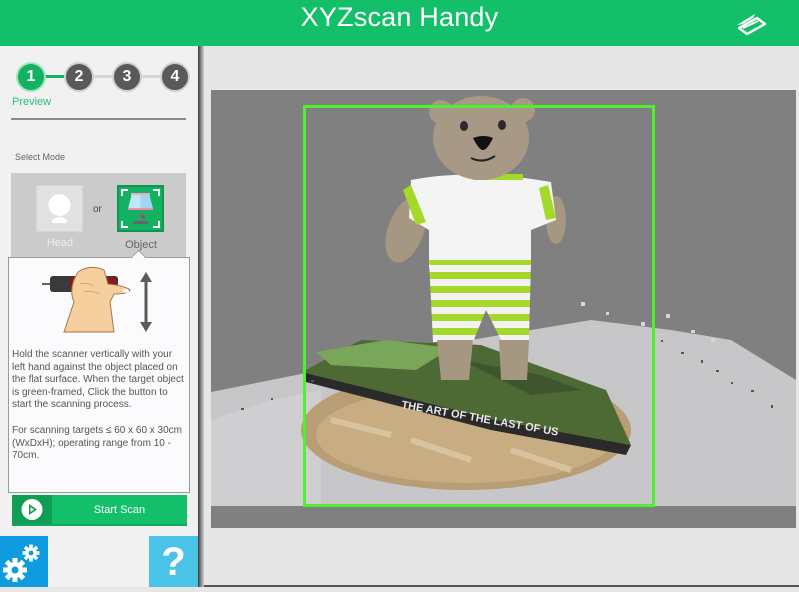 The height and width of the screenshot is (592, 799). What do you see at coordinates (31, 77) in the screenshot?
I see `step-1: 1` at bounding box center [31, 77].